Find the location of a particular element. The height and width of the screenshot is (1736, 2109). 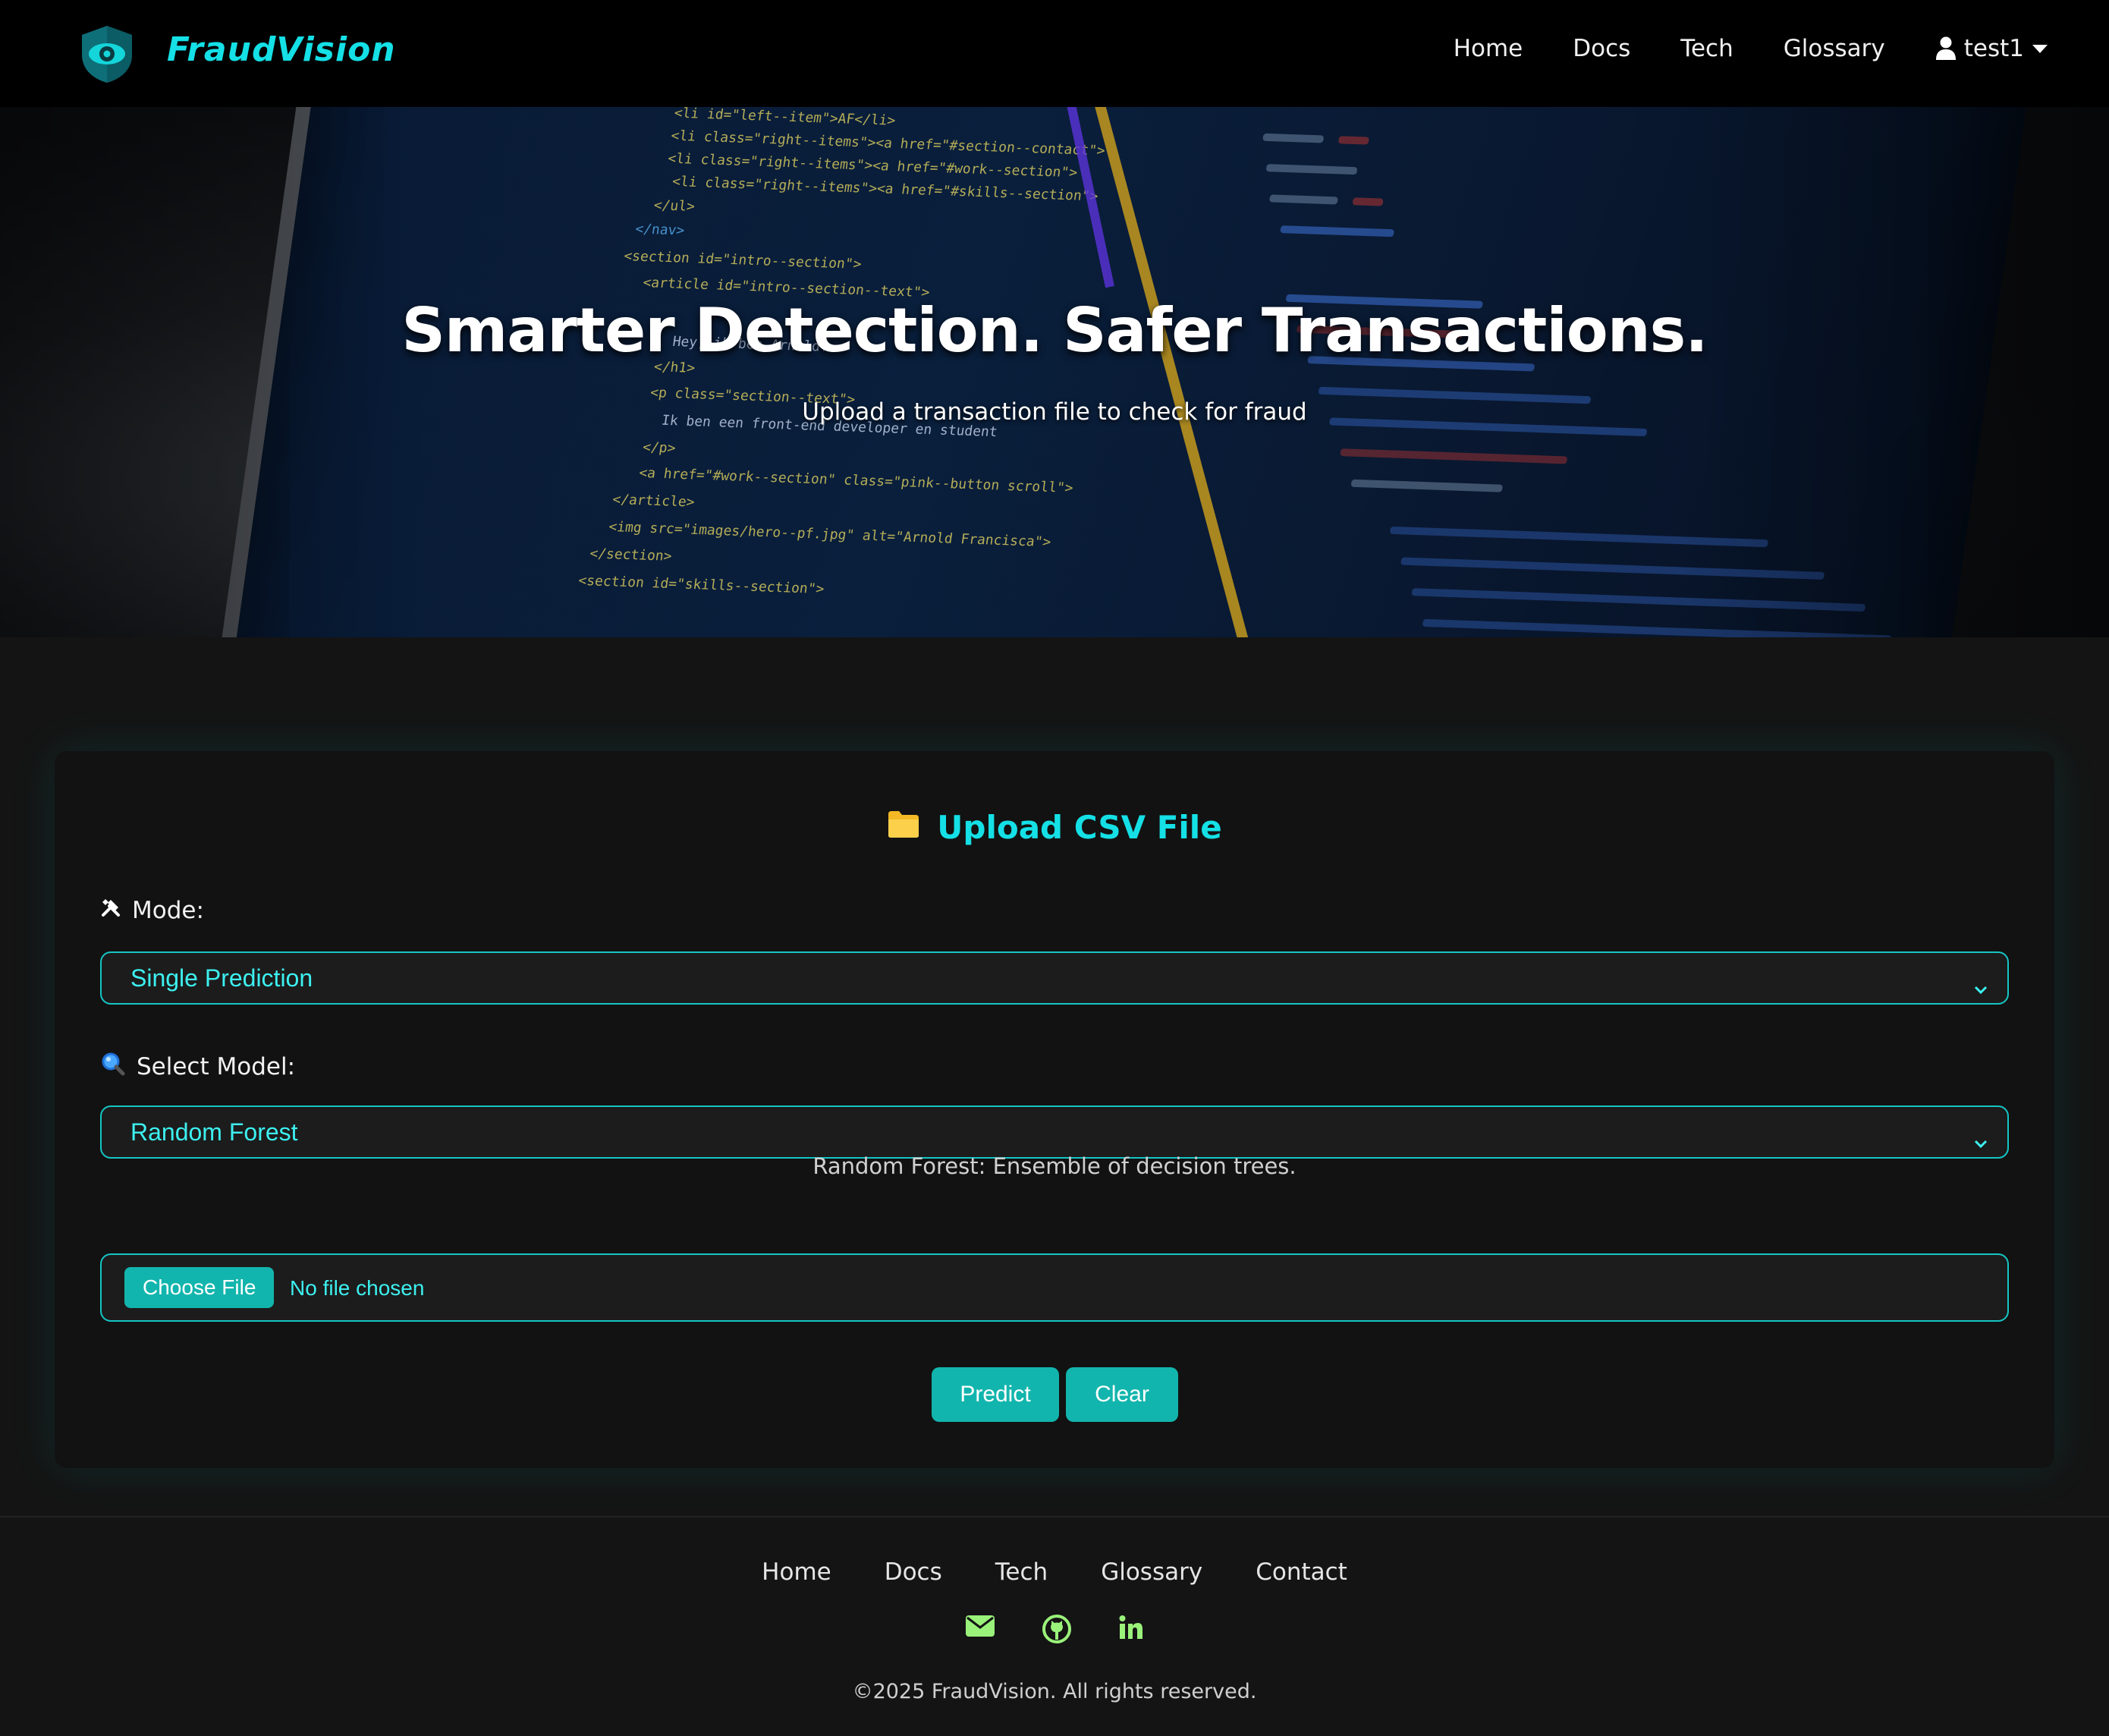

user-icon is located at coordinates (1946, 48).